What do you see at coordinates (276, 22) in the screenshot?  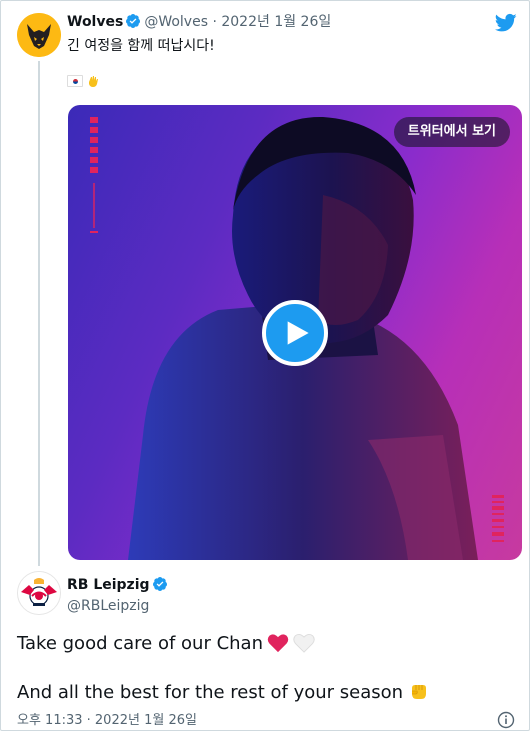 I see `tweet-date: 2022년 1월 26일` at bounding box center [276, 22].